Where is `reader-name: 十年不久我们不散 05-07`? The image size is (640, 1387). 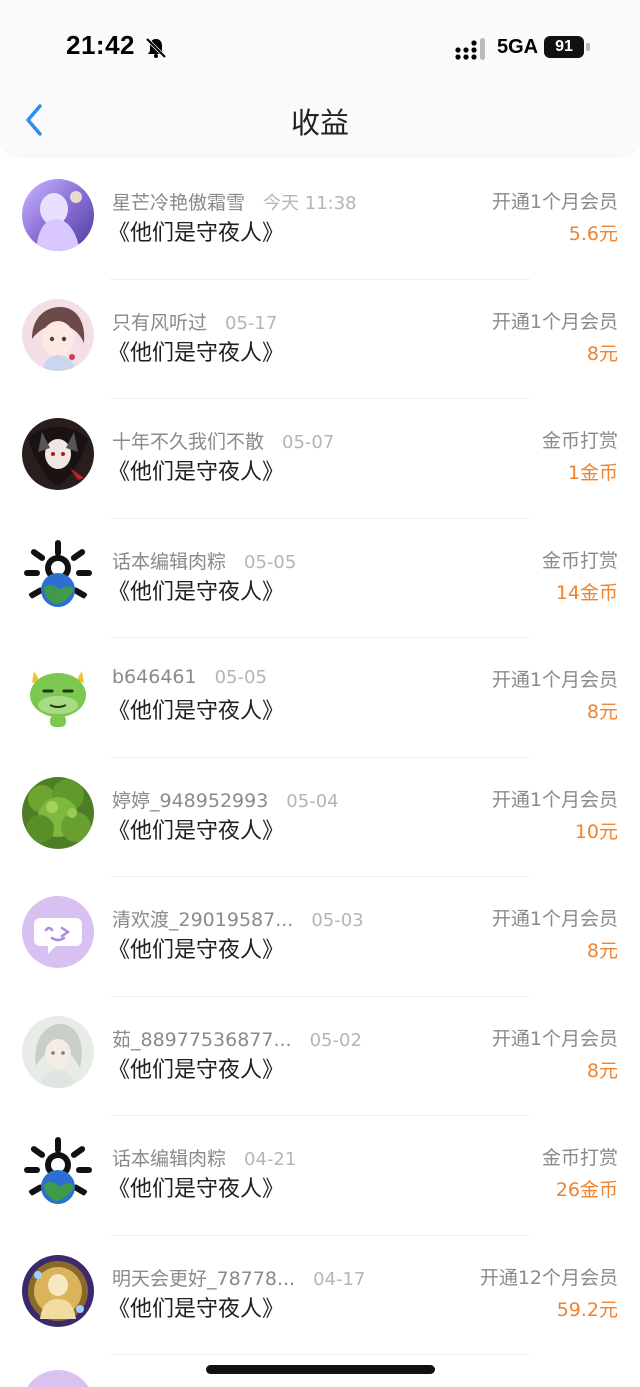
reader-name: 十年不久我们不散 05-07 is located at coordinates (223, 440).